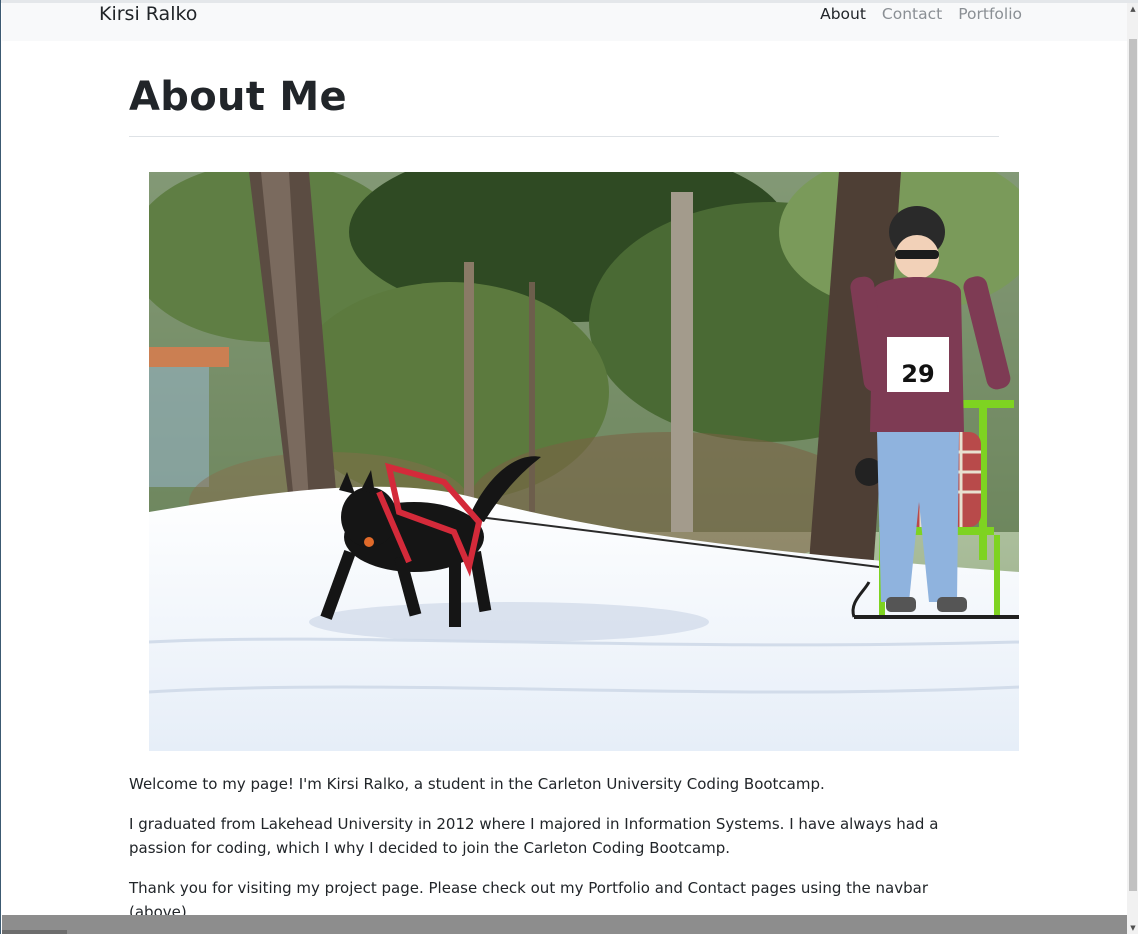 This screenshot has width=1138, height=934. What do you see at coordinates (1132, 928) in the screenshot?
I see `scroll-down-arrow-icon: ▼` at bounding box center [1132, 928].